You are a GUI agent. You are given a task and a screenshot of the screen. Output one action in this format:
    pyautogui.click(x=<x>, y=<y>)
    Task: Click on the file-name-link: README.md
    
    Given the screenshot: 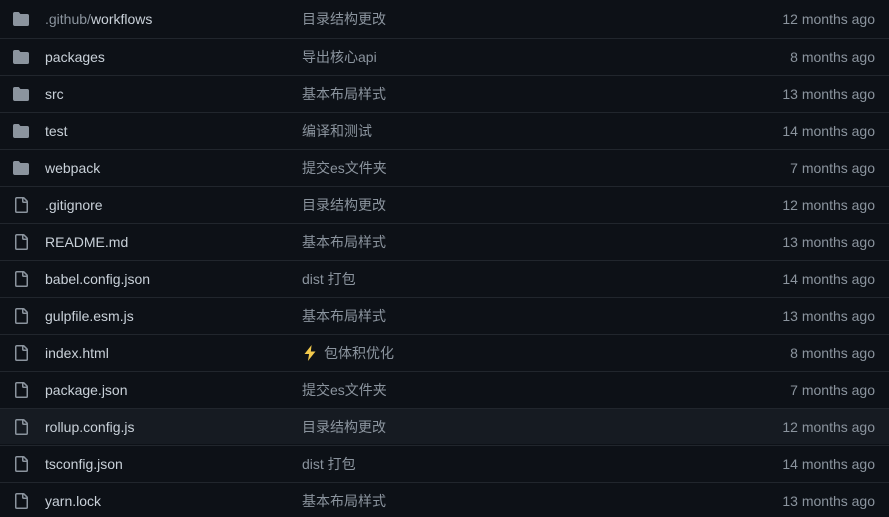 What is the action you would take?
    pyautogui.click(x=86, y=242)
    